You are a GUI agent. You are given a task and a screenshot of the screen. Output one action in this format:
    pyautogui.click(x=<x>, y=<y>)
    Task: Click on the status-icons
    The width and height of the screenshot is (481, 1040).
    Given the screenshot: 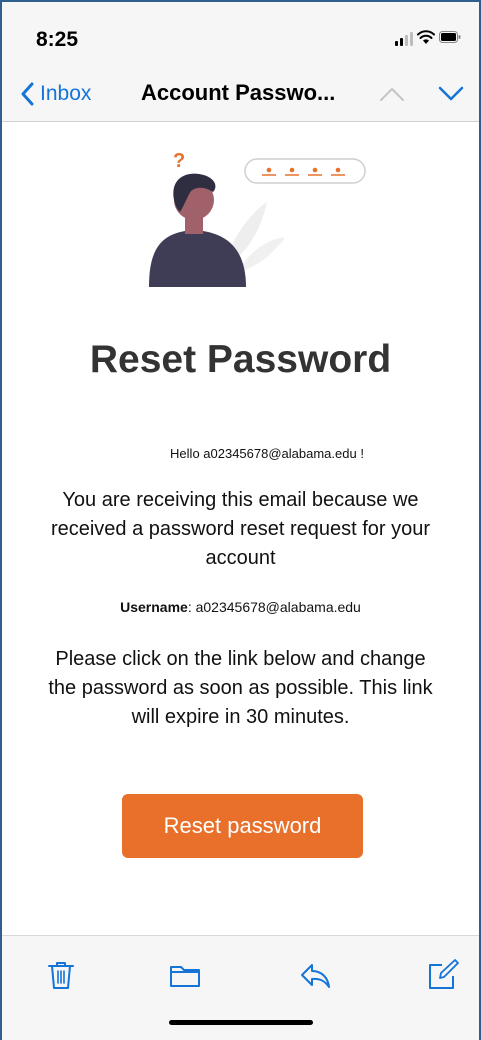 What is the action you would take?
    pyautogui.click(x=428, y=38)
    